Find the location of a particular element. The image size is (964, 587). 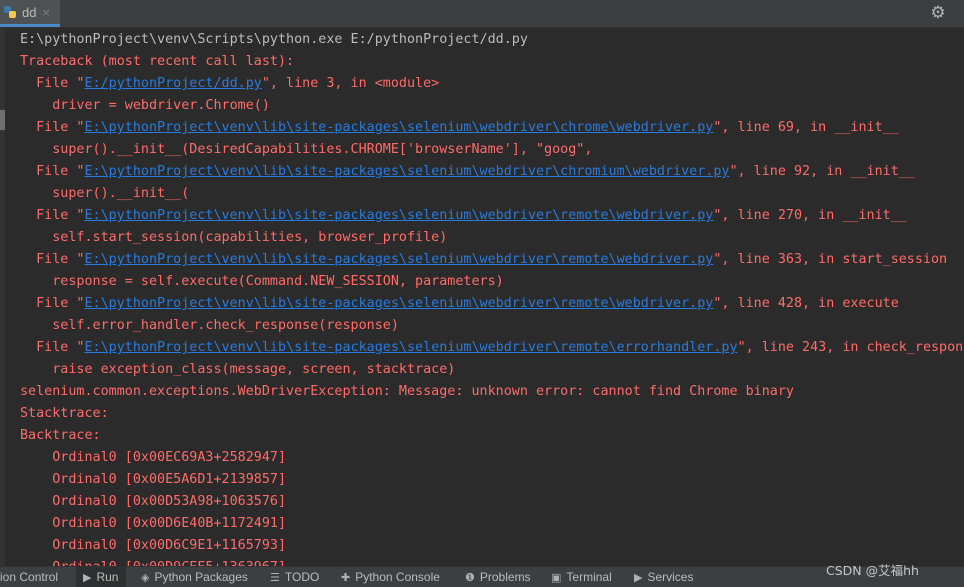

todo-list-icon: ☰ is located at coordinates (275, 577).